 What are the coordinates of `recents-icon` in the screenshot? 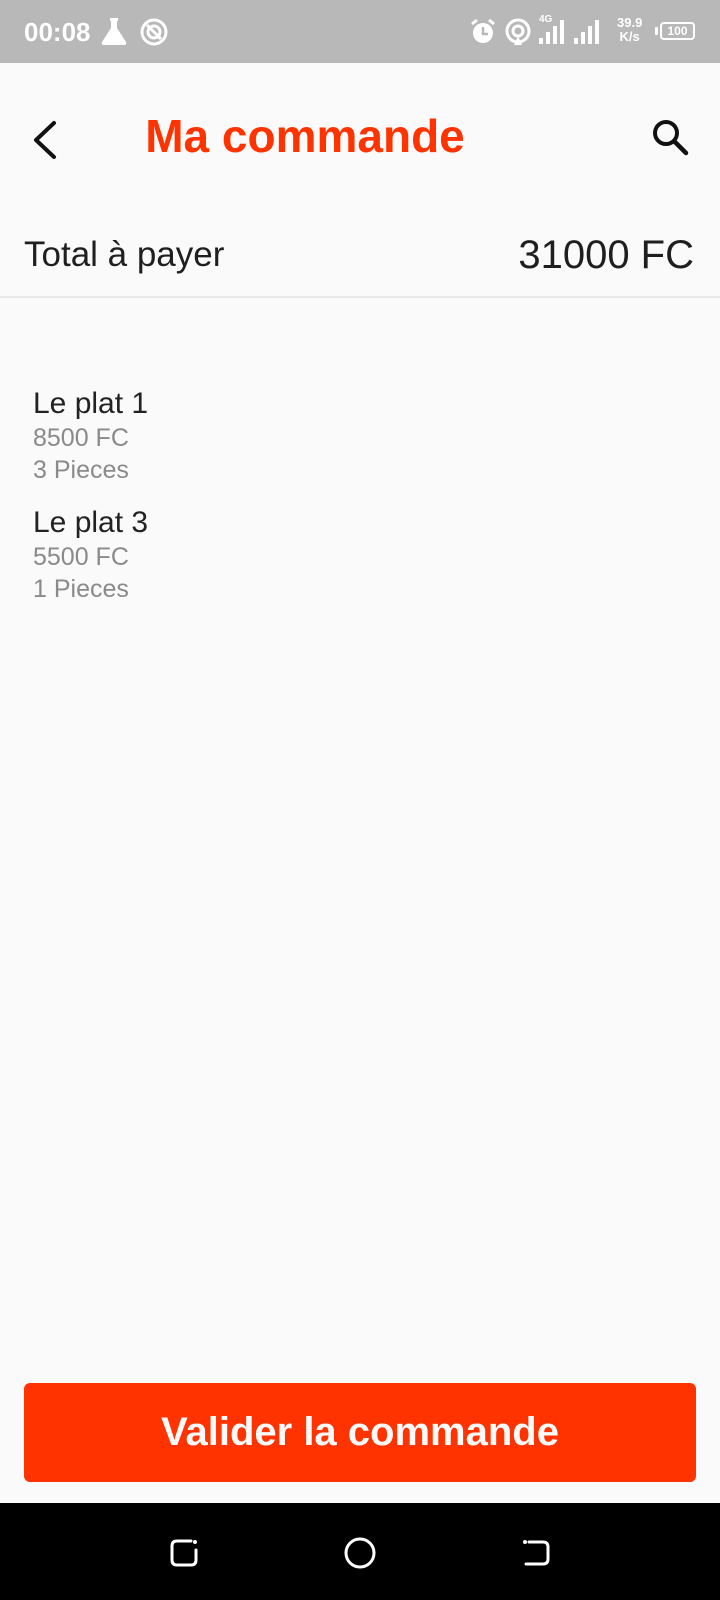 It's located at (184, 1553).